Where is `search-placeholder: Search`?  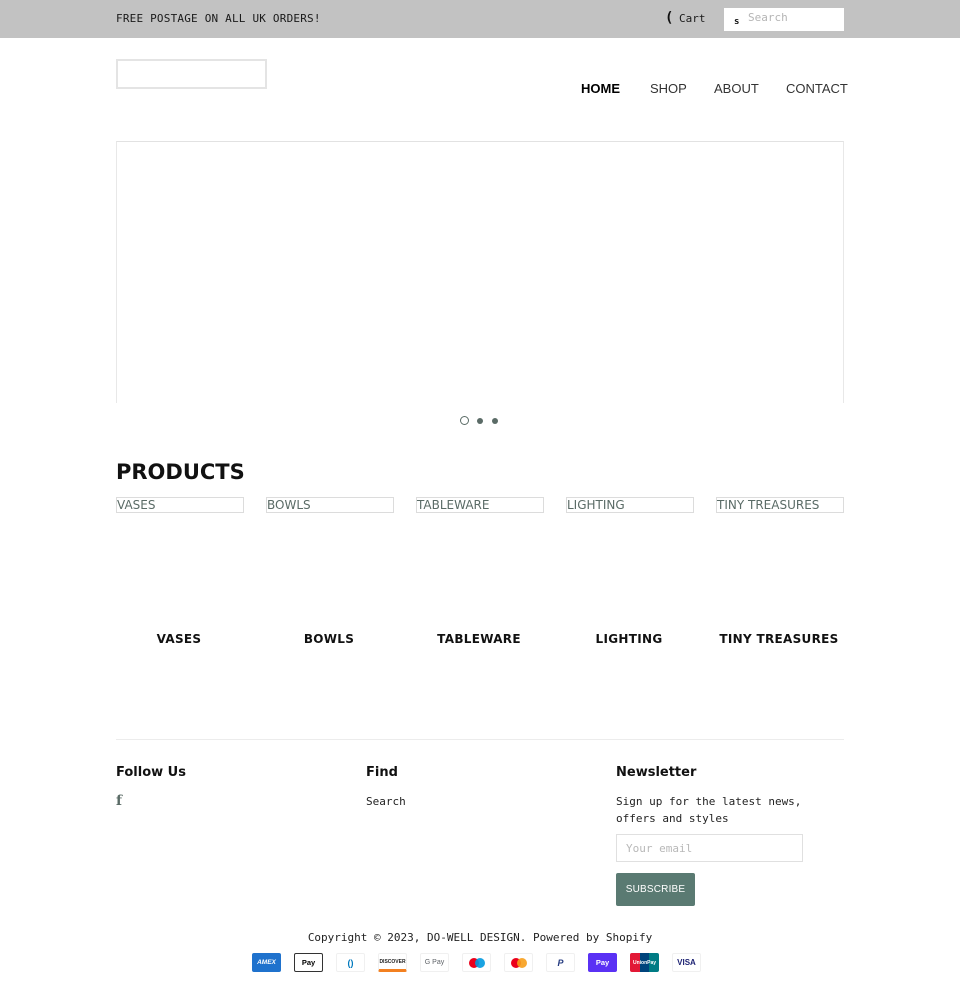
search-placeholder: Search is located at coordinates (768, 17).